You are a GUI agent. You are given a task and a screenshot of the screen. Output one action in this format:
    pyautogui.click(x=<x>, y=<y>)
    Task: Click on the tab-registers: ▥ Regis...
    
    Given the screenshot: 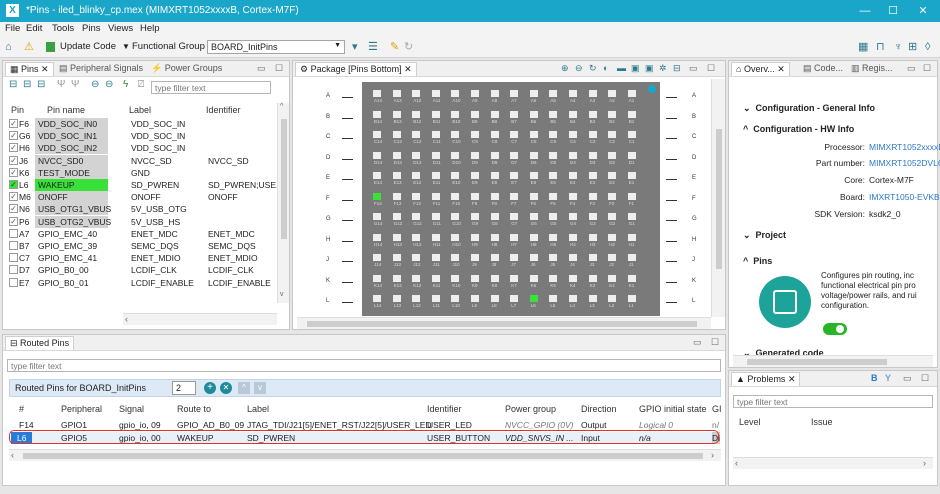 What is the action you would take?
    pyautogui.click(x=872, y=69)
    